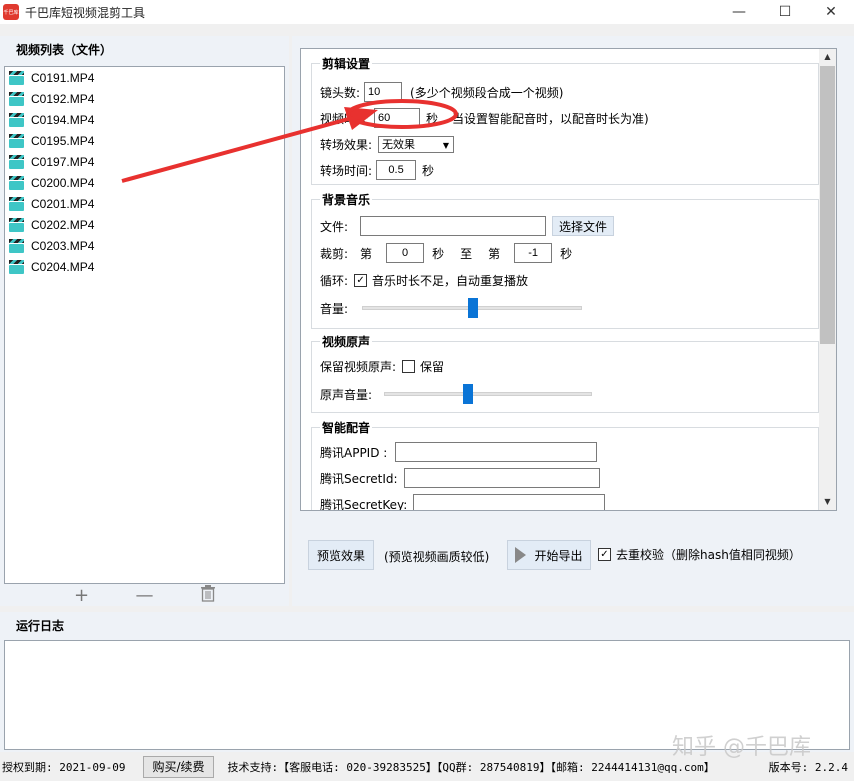 This screenshot has width=854, height=781. I want to click on original-audio-title: 视频原声, so click(346, 341).